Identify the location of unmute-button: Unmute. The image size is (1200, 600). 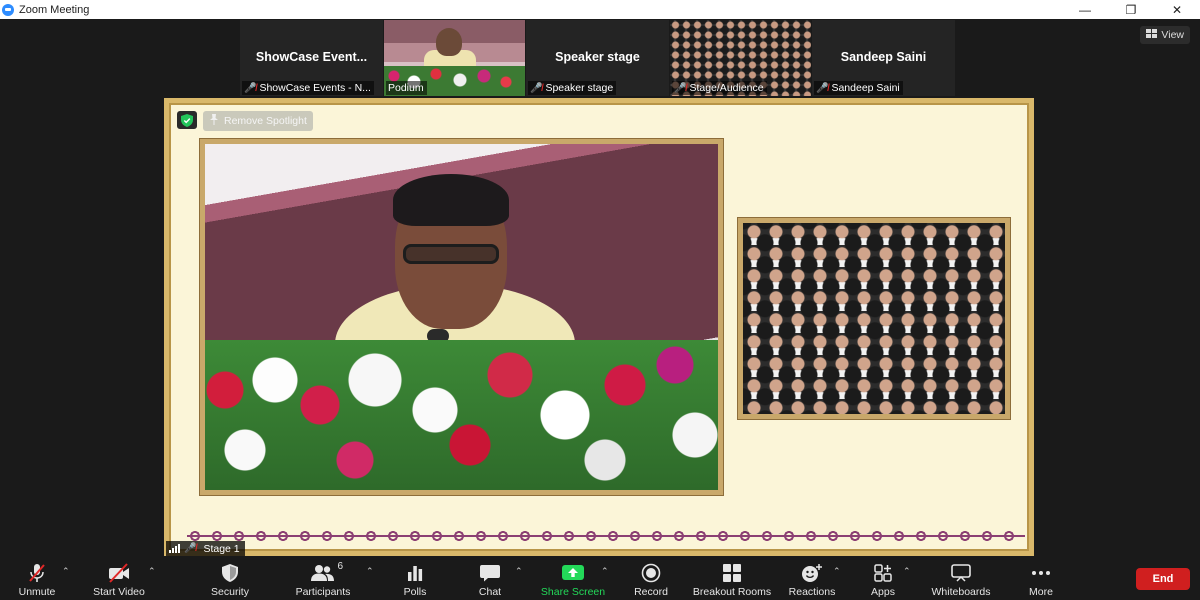
(37, 579).